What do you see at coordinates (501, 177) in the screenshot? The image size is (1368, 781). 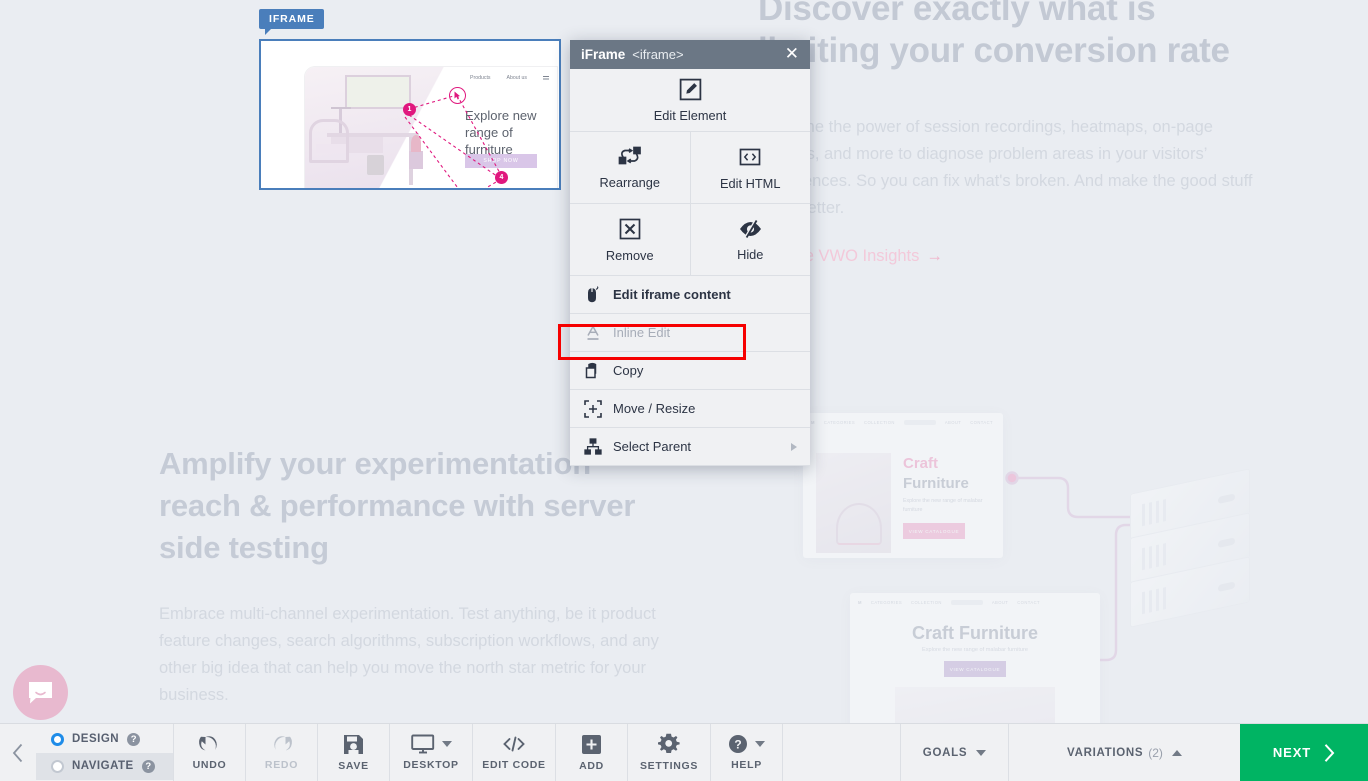 I see `session-marker: 4` at bounding box center [501, 177].